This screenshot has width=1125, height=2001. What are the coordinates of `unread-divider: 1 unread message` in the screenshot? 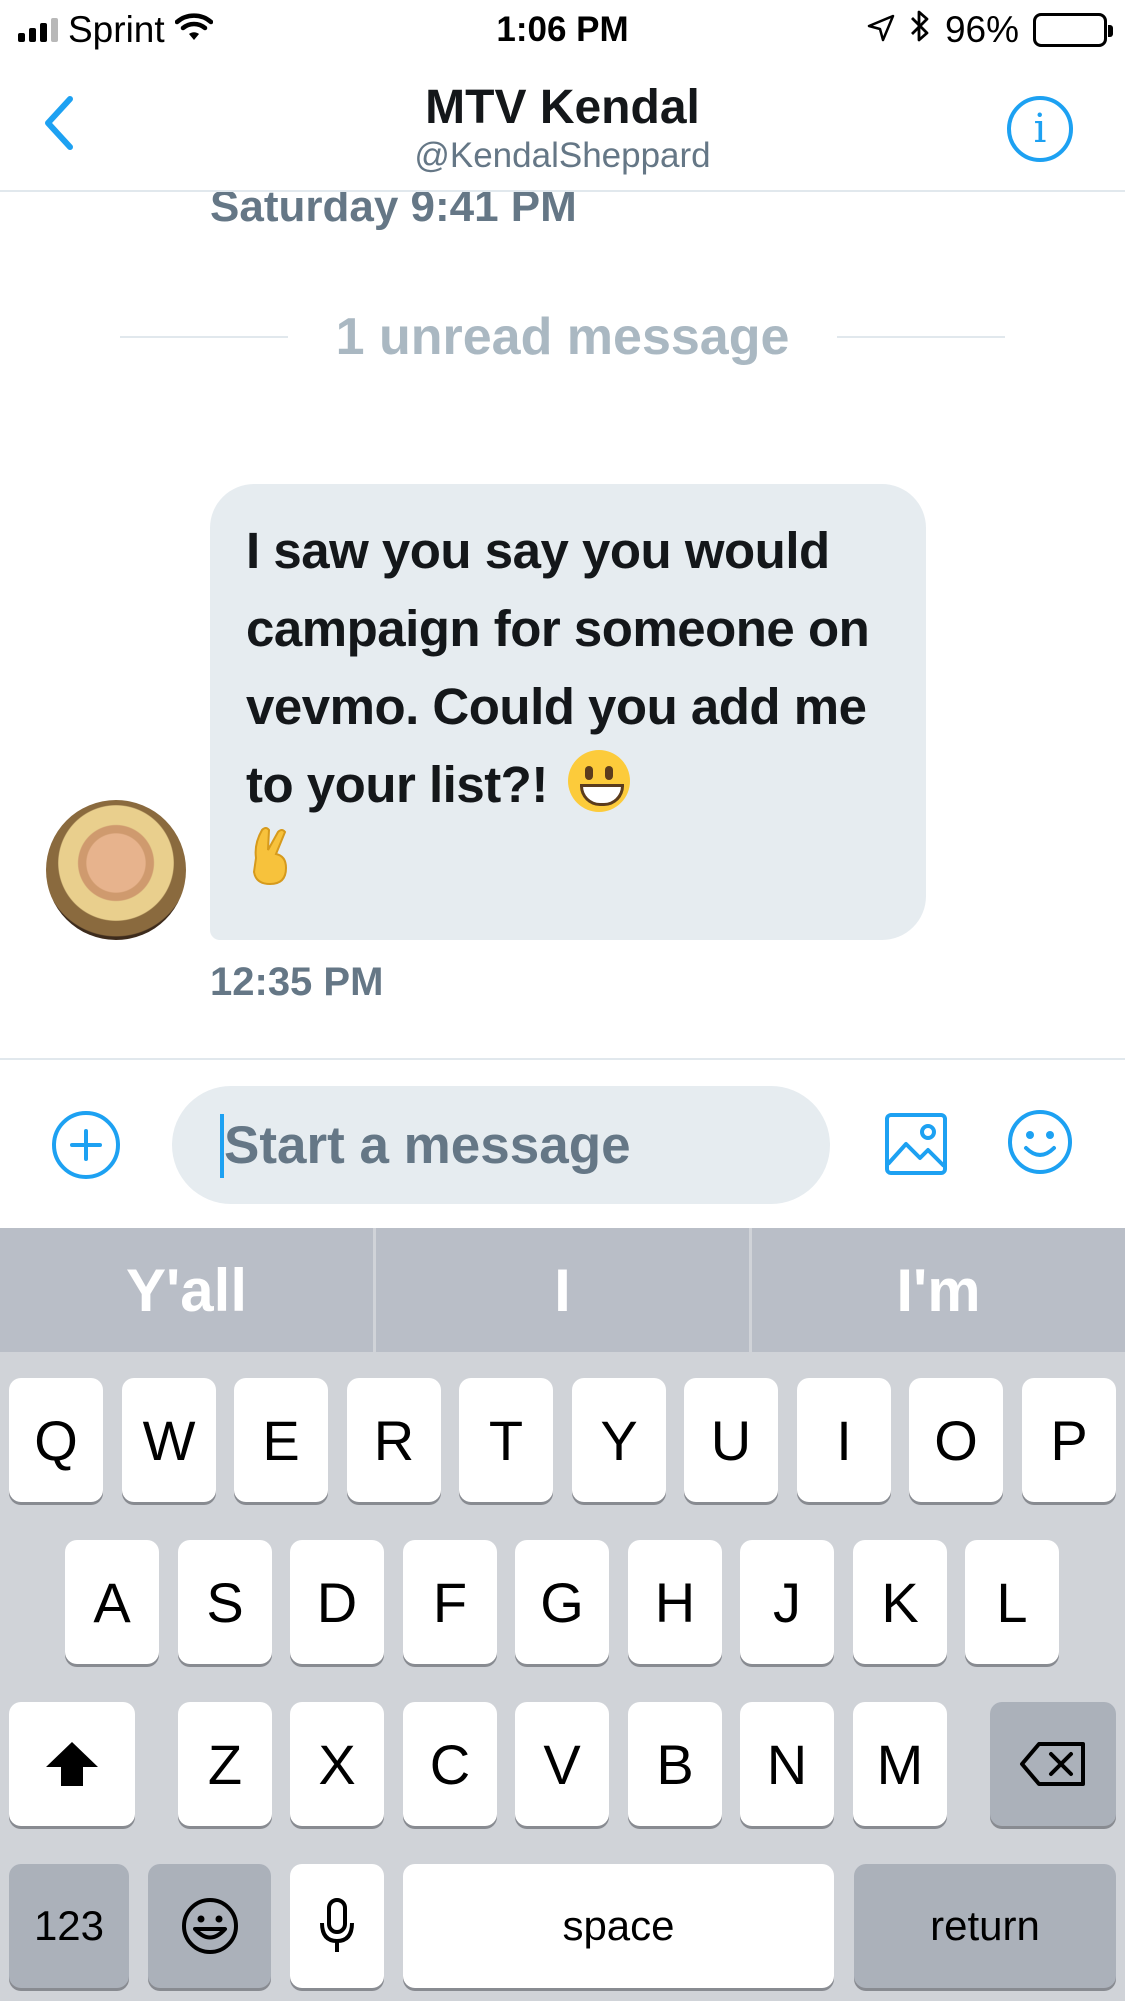 It's located at (562, 337).